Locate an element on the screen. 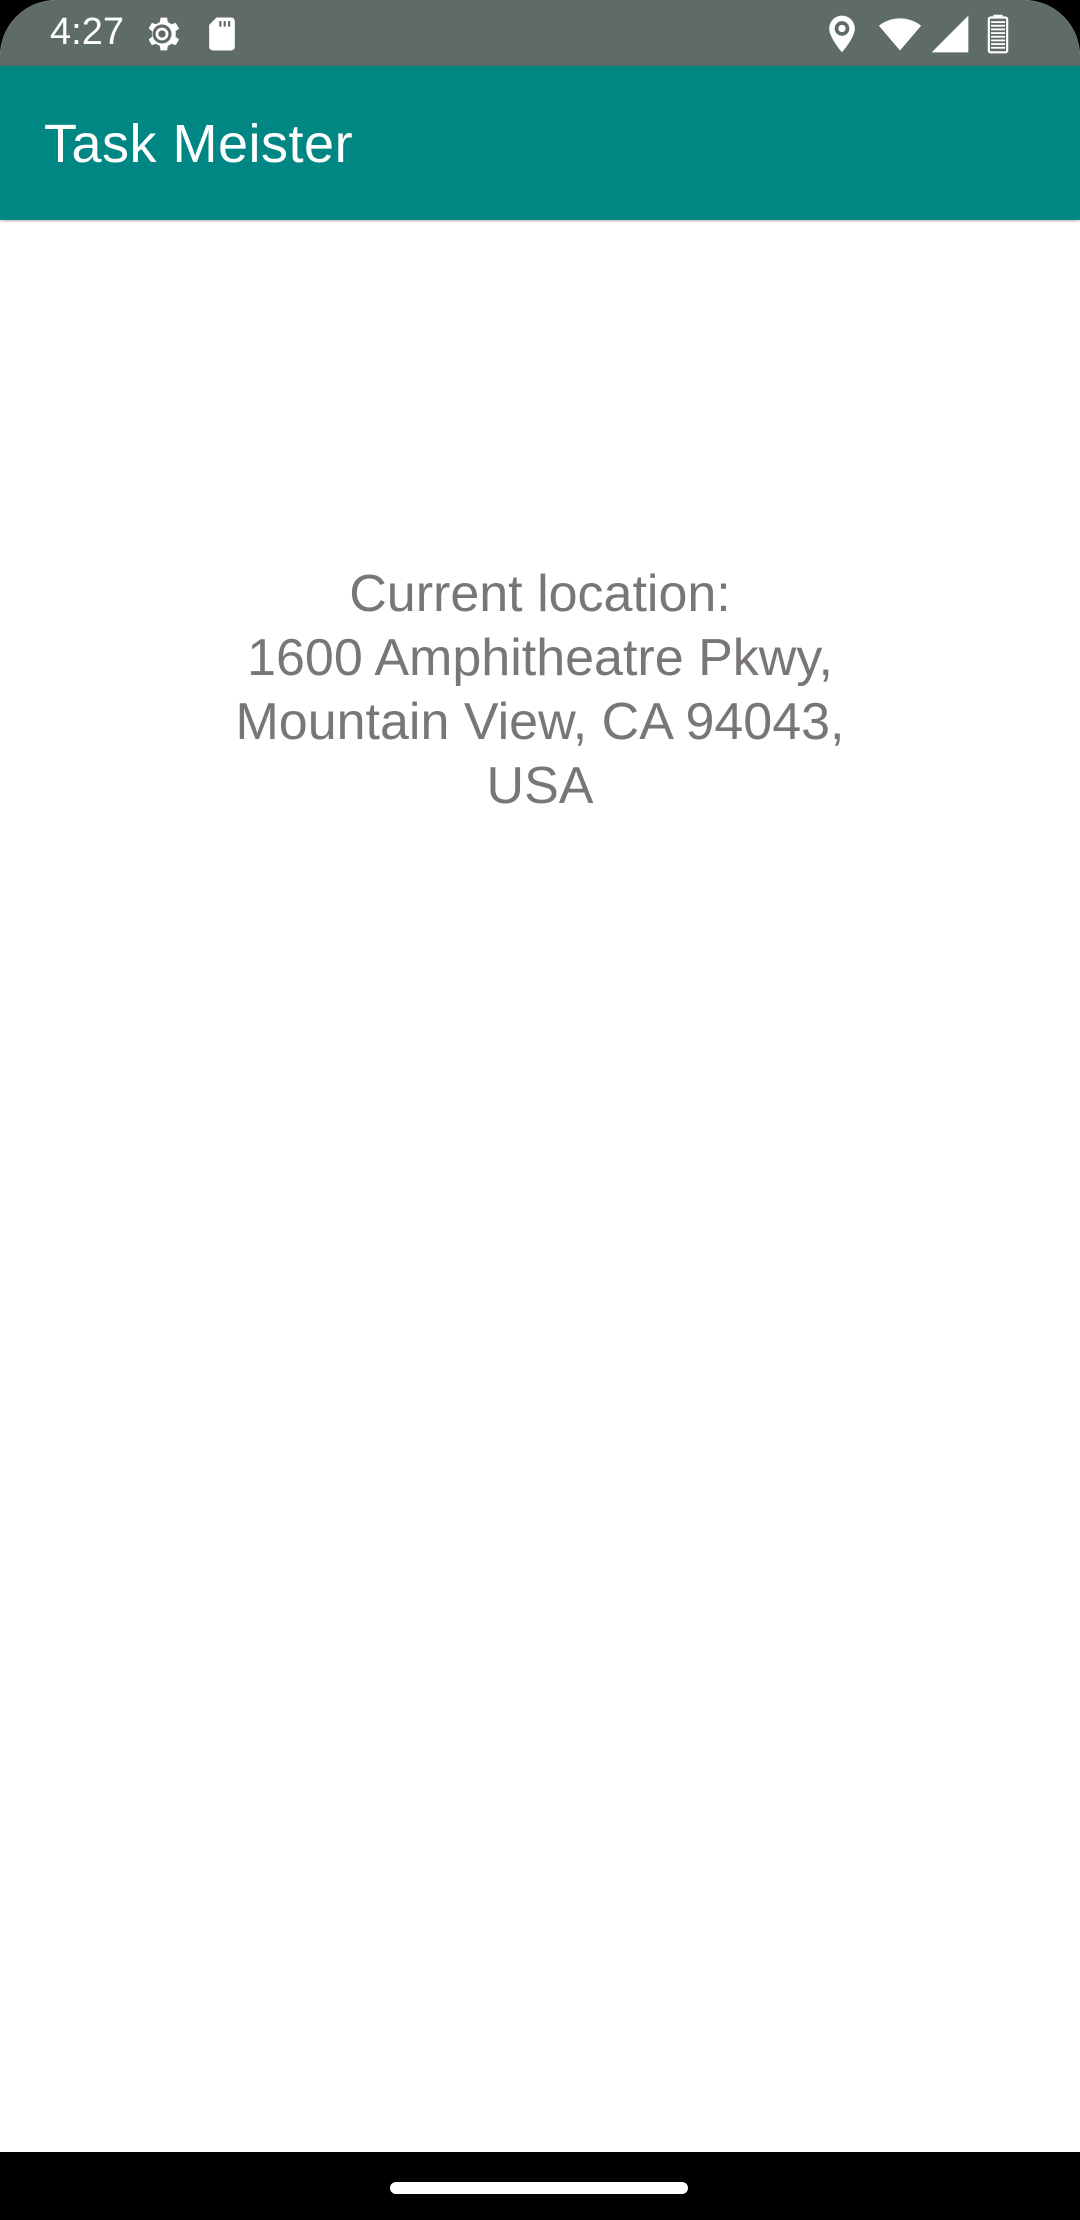 Image resolution: width=1080 pixels, height=2220 pixels. sd-card-icon is located at coordinates (222, 34).